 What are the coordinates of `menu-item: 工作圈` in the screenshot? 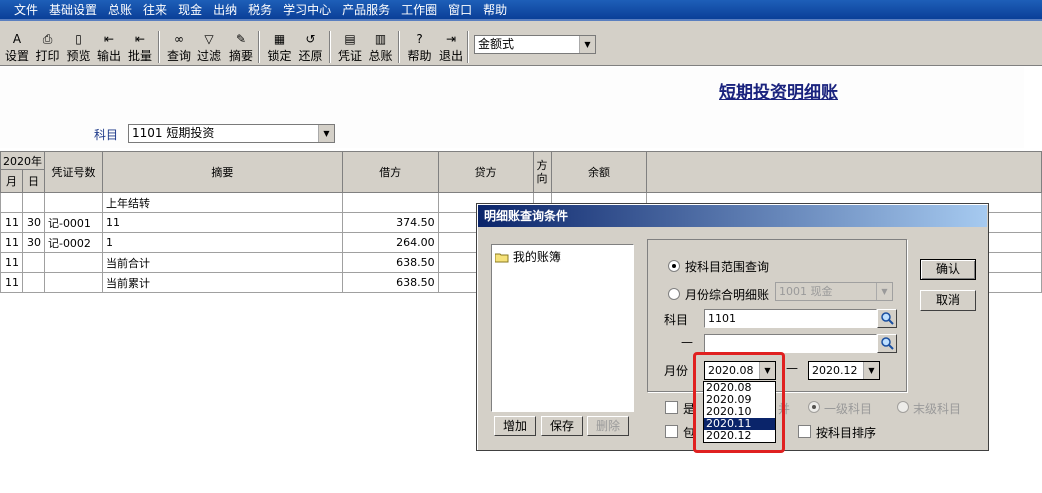 It's located at (419, 9).